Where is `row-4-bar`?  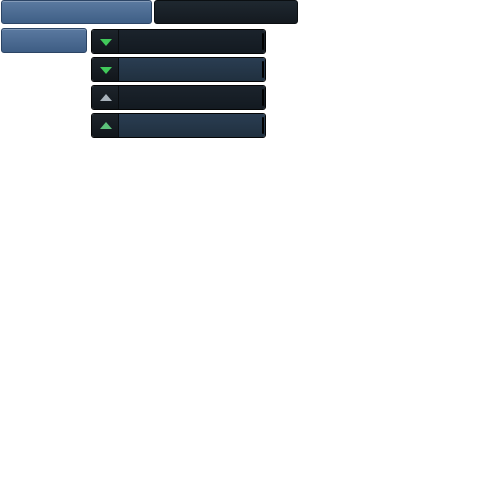
row-4-bar is located at coordinates (192, 125).